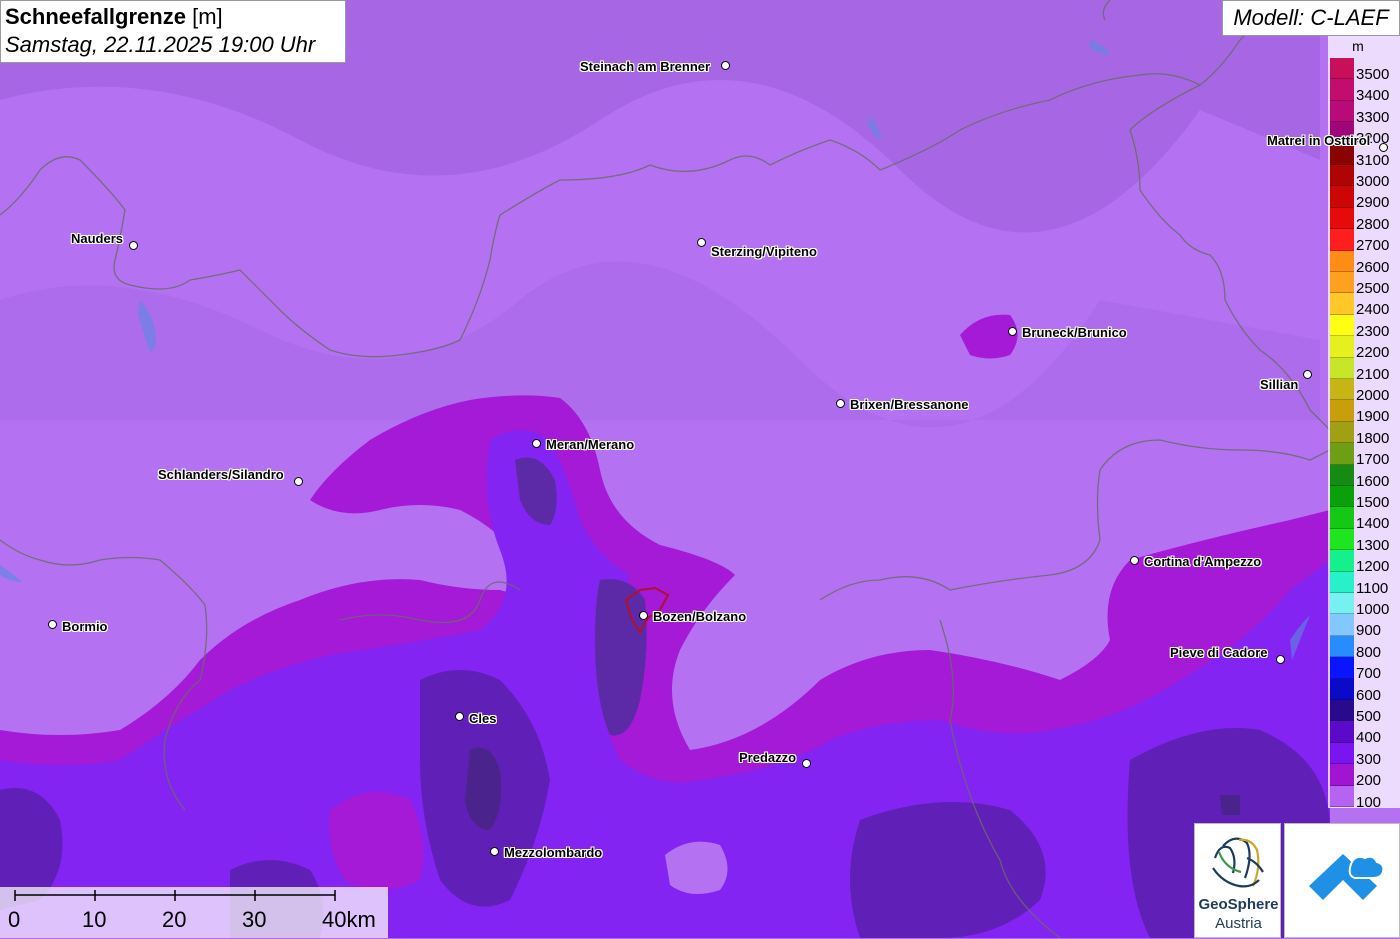 The height and width of the screenshot is (939, 1400). I want to click on cloud-arrow-logo-icon, so click(1347, 877).